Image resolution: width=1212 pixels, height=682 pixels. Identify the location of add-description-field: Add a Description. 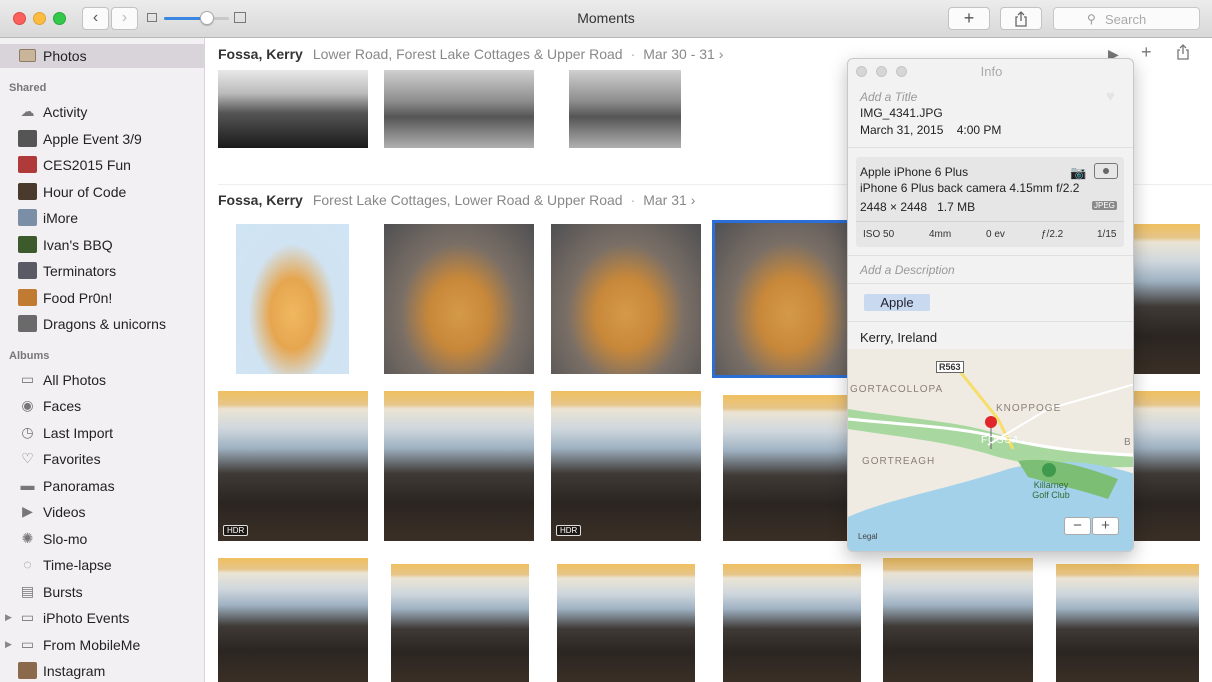
(907, 270).